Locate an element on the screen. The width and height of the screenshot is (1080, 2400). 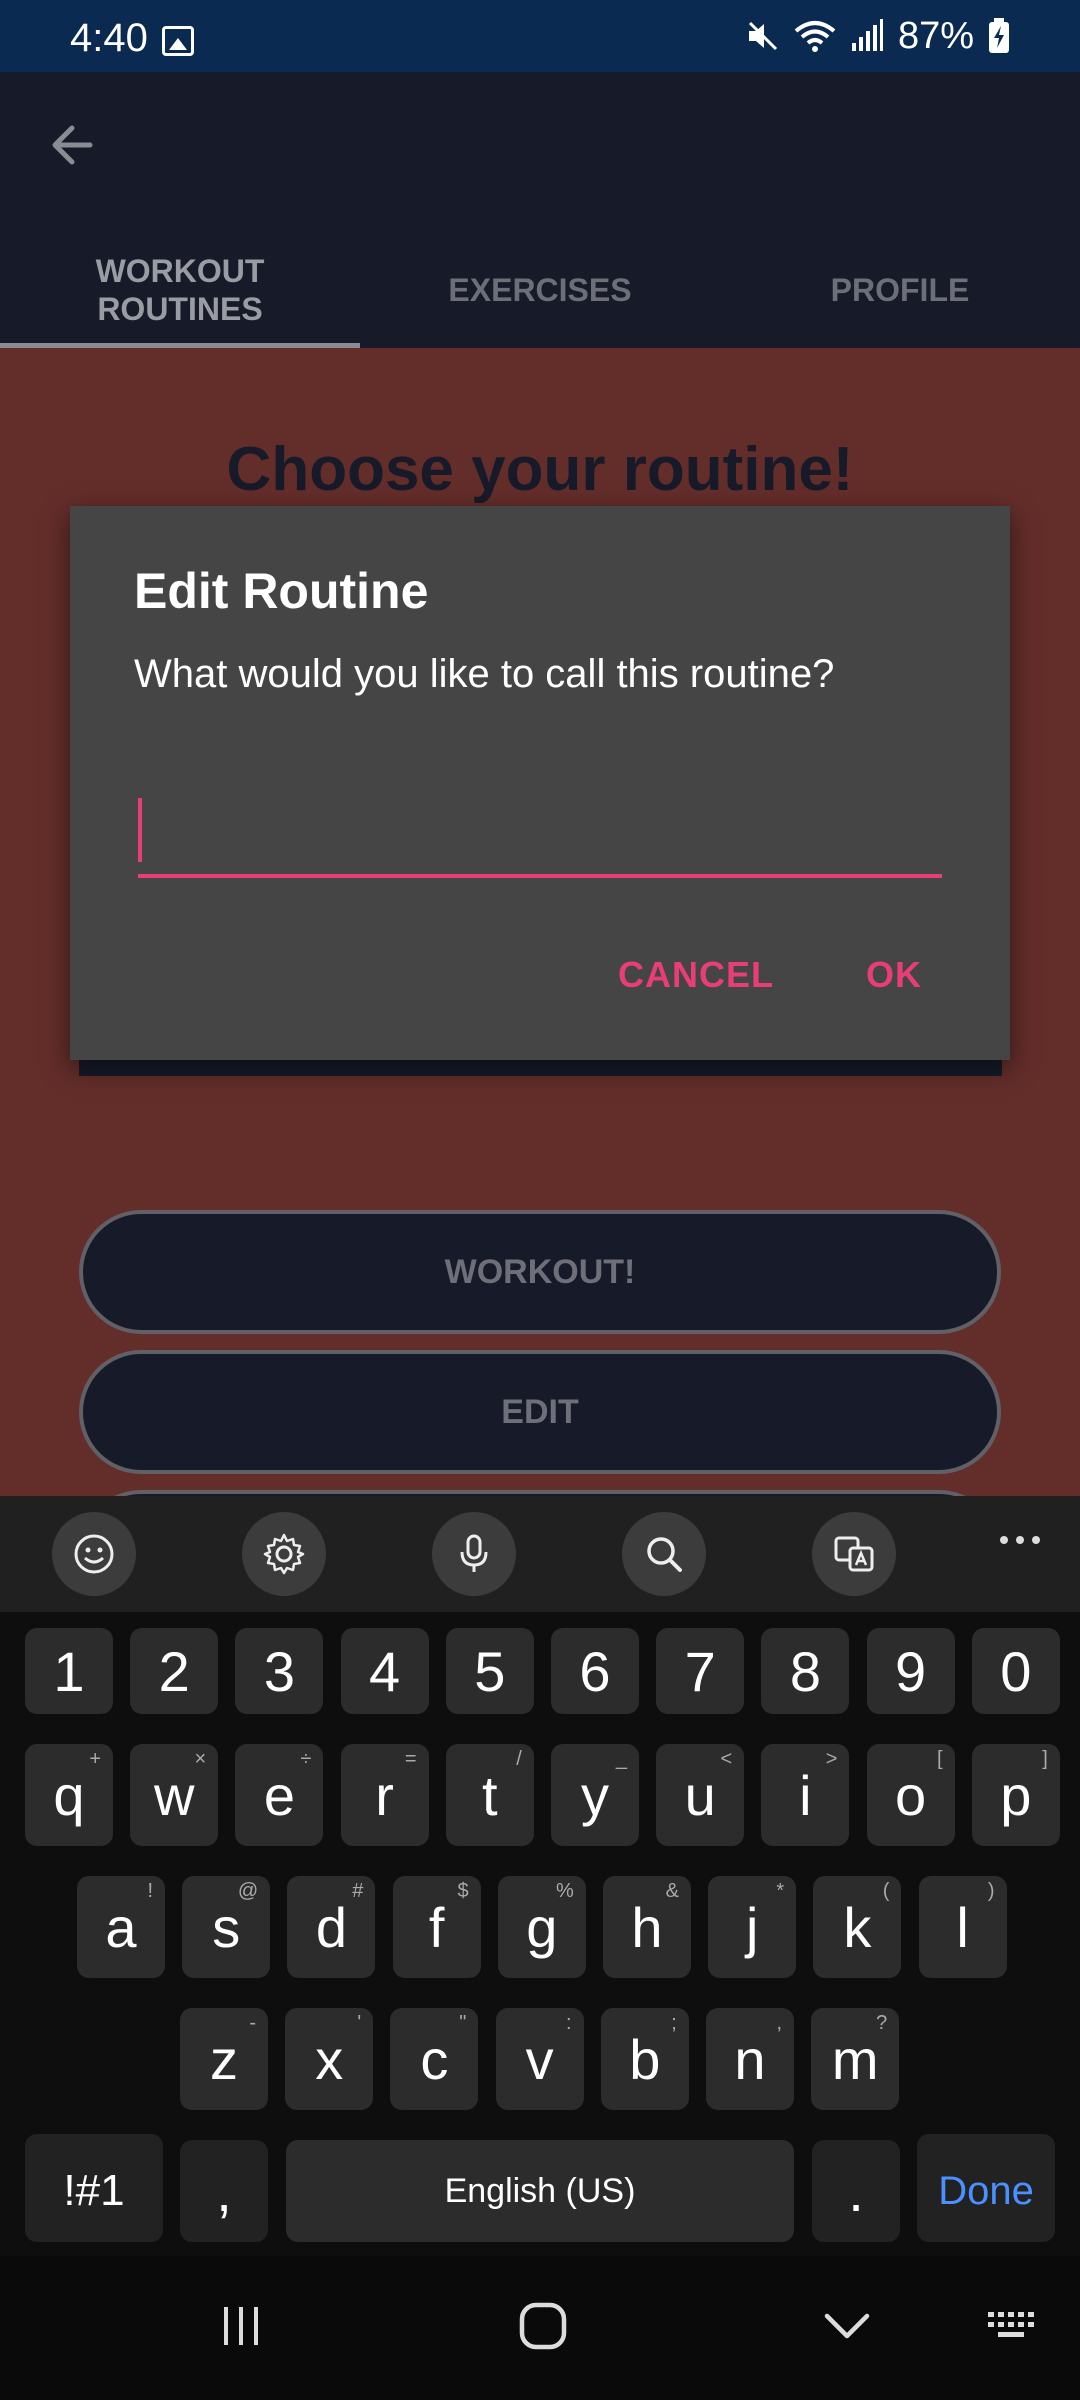
key-label: 5 is located at coordinates (490, 1671).